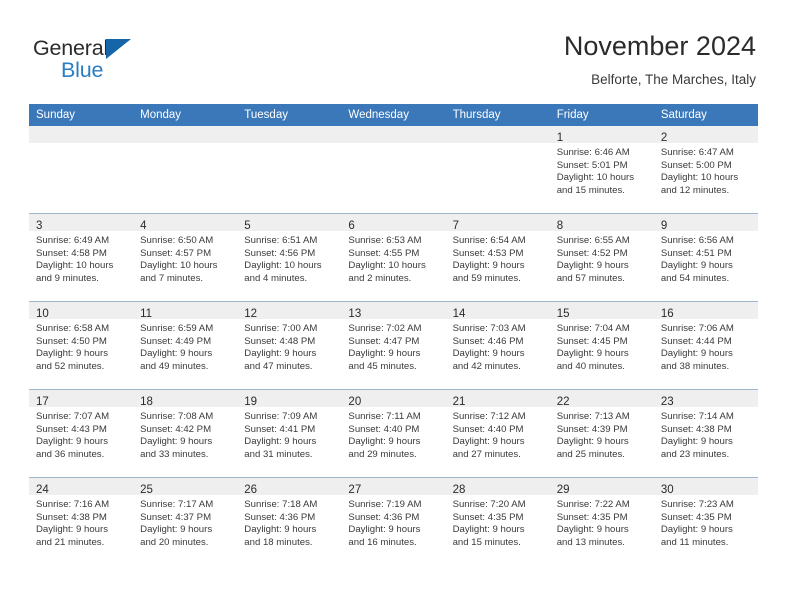  I want to click on day-detail-line: Sunrise: 6:56 AM, so click(697, 240).